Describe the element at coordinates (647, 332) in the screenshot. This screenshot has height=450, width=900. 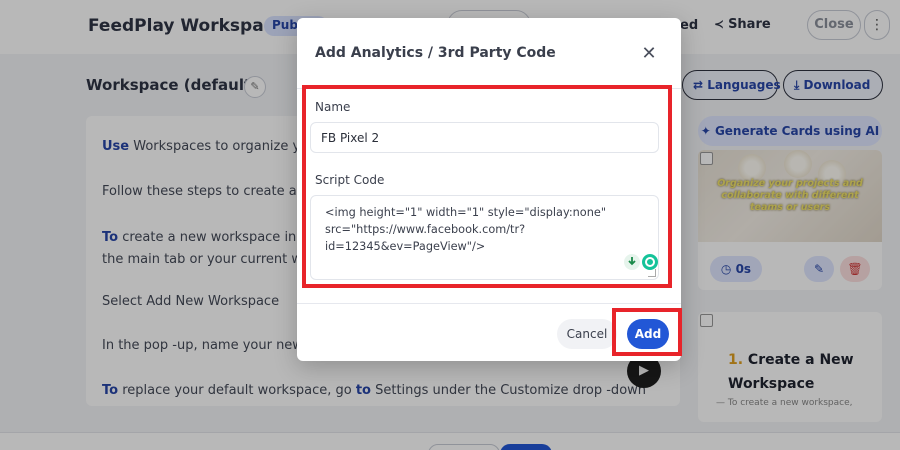
I see `highlight-box` at that location.